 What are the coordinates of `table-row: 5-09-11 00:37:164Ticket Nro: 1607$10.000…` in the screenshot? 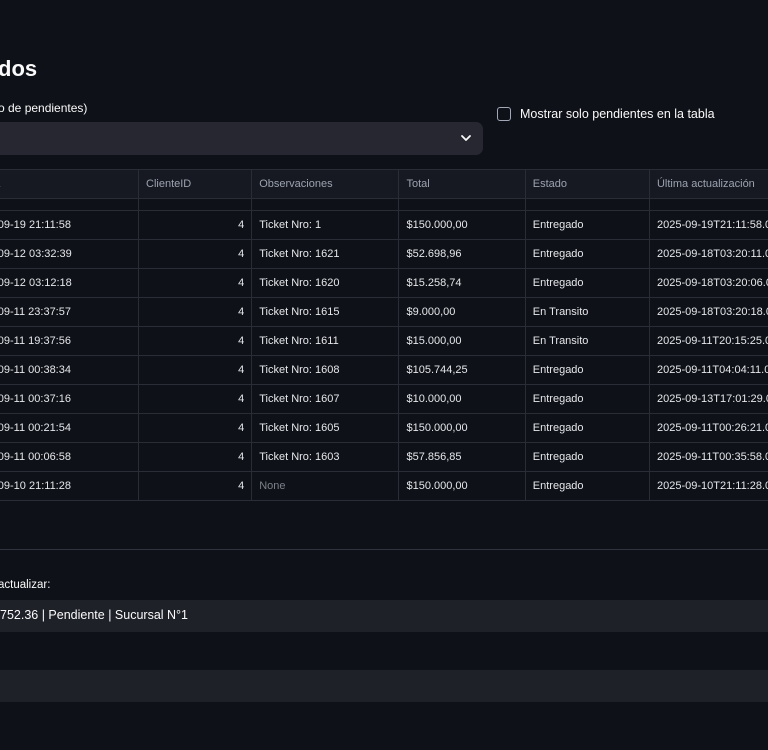 It's located at (384, 399).